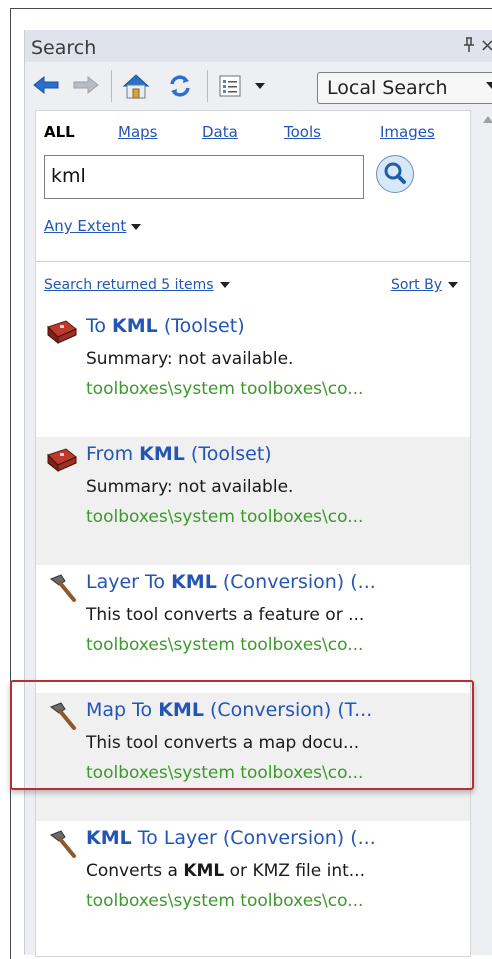 This screenshot has height=959, width=492. Describe the element at coordinates (258, 46) in the screenshot. I see `panel-titlebar: Search ×` at that location.